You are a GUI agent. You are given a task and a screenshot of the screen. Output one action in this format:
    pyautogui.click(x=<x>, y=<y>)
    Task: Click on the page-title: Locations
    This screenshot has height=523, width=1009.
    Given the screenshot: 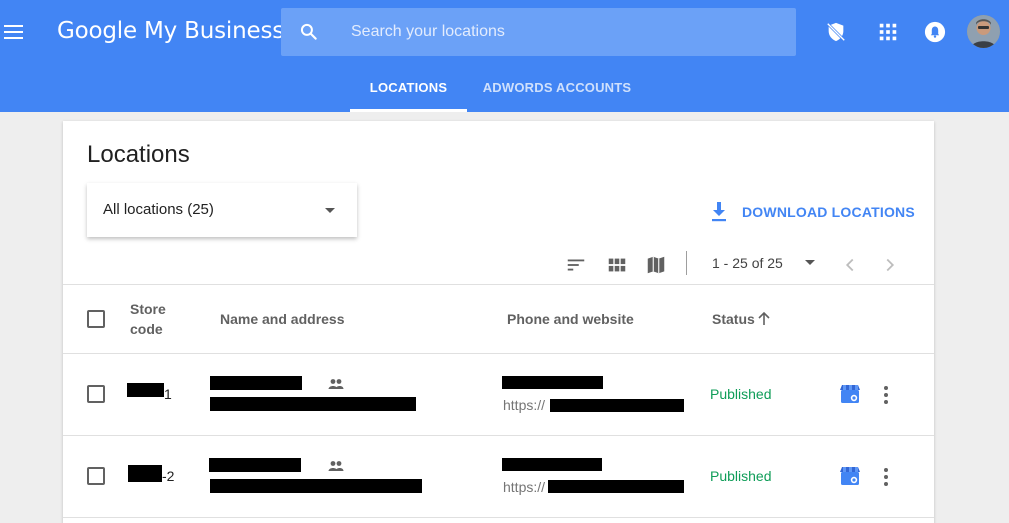 What is the action you would take?
    pyautogui.click(x=138, y=154)
    